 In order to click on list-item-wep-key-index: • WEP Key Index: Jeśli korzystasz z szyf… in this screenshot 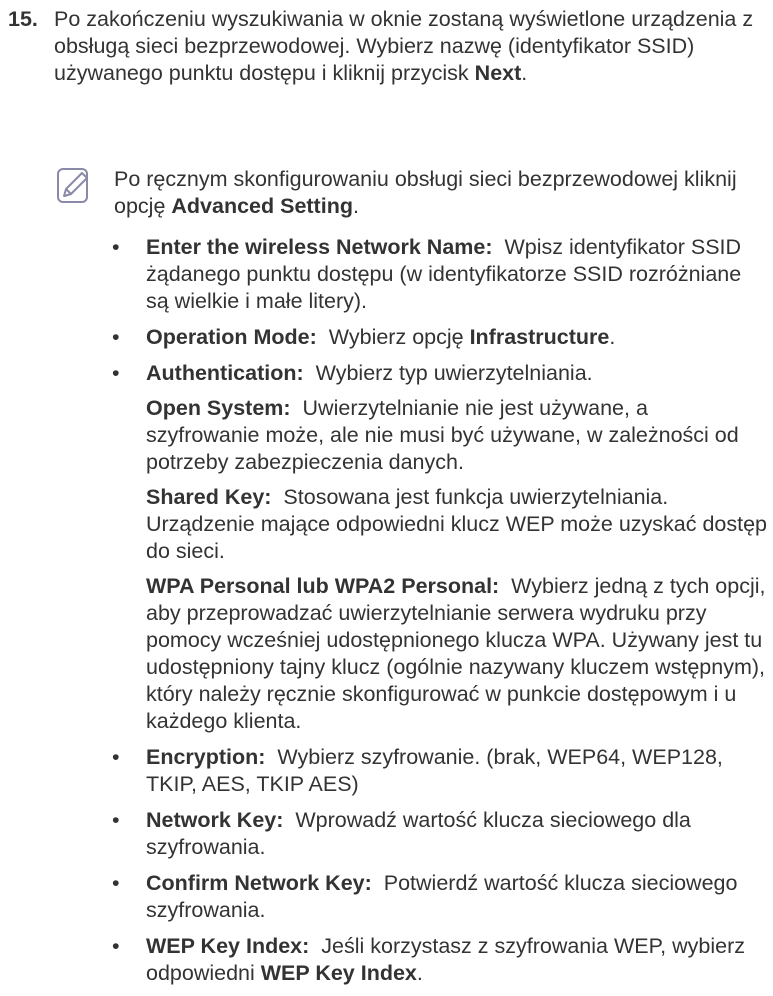, I will do `click(439, 960)`.